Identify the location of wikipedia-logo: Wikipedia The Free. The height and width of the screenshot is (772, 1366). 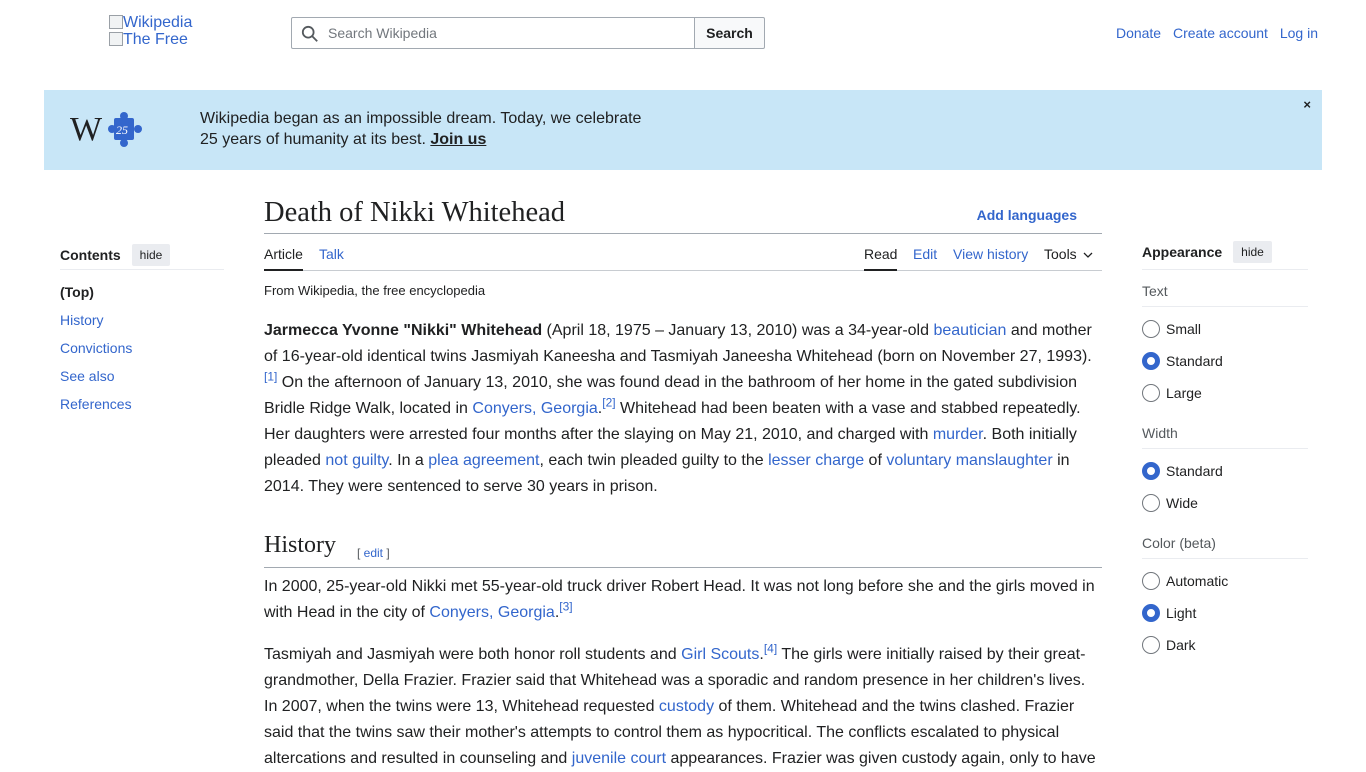
(169, 33).